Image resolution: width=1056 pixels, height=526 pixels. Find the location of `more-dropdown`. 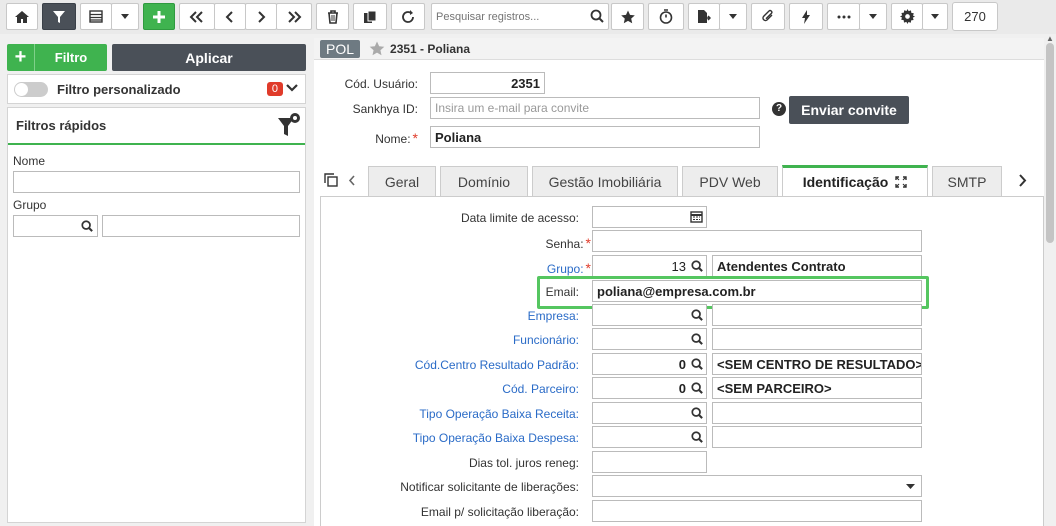

more-dropdown is located at coordinates (873, 16).